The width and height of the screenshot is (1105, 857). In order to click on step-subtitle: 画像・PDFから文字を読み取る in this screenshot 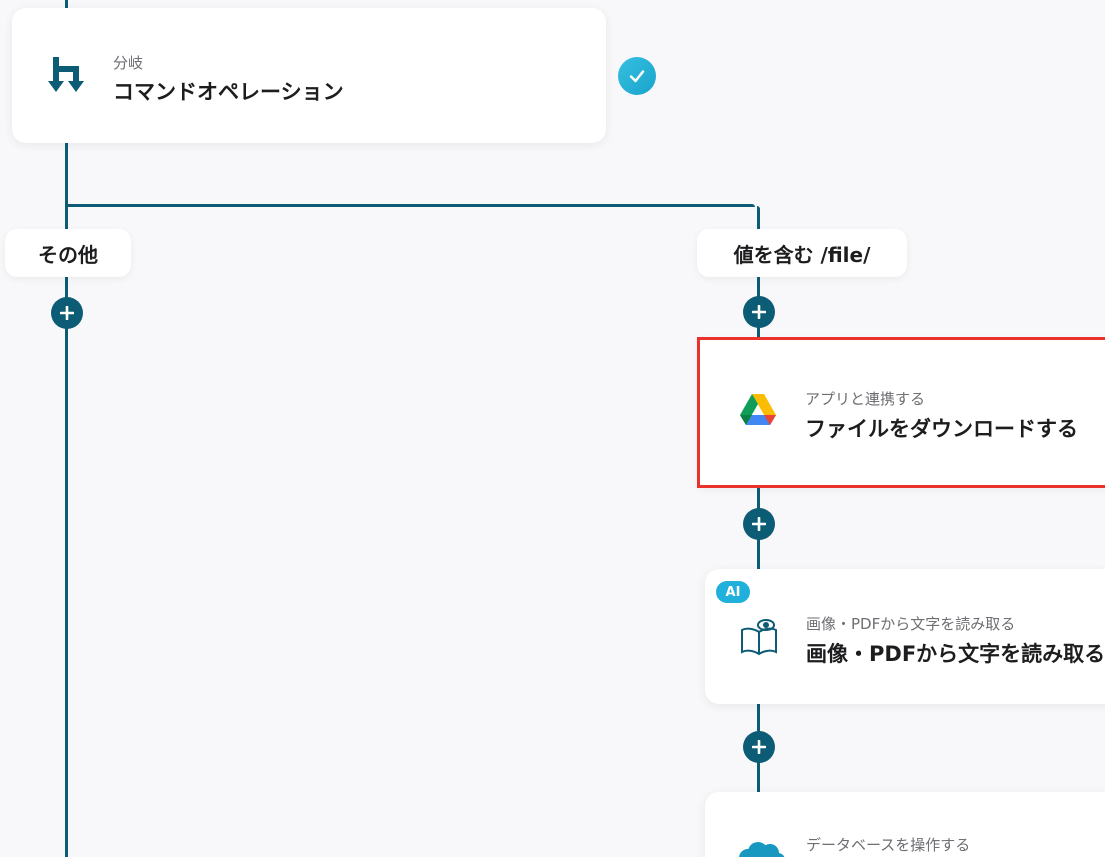, I will do `click(911, 624)`.